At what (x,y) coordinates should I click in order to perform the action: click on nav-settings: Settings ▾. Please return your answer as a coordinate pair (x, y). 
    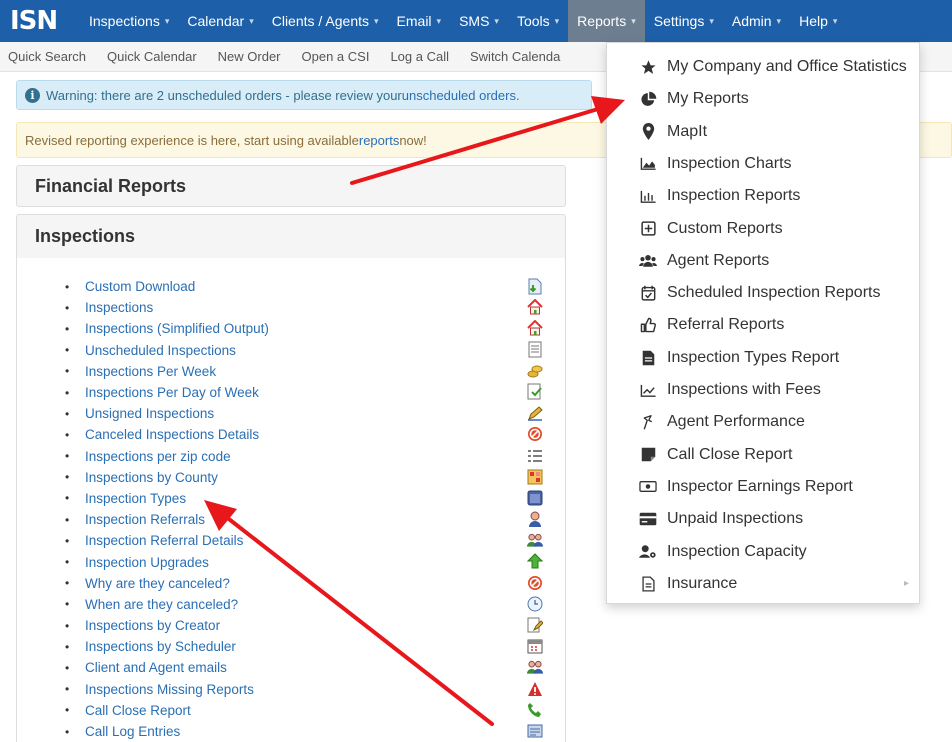
    Looking at the image, I should click on (684, 21).